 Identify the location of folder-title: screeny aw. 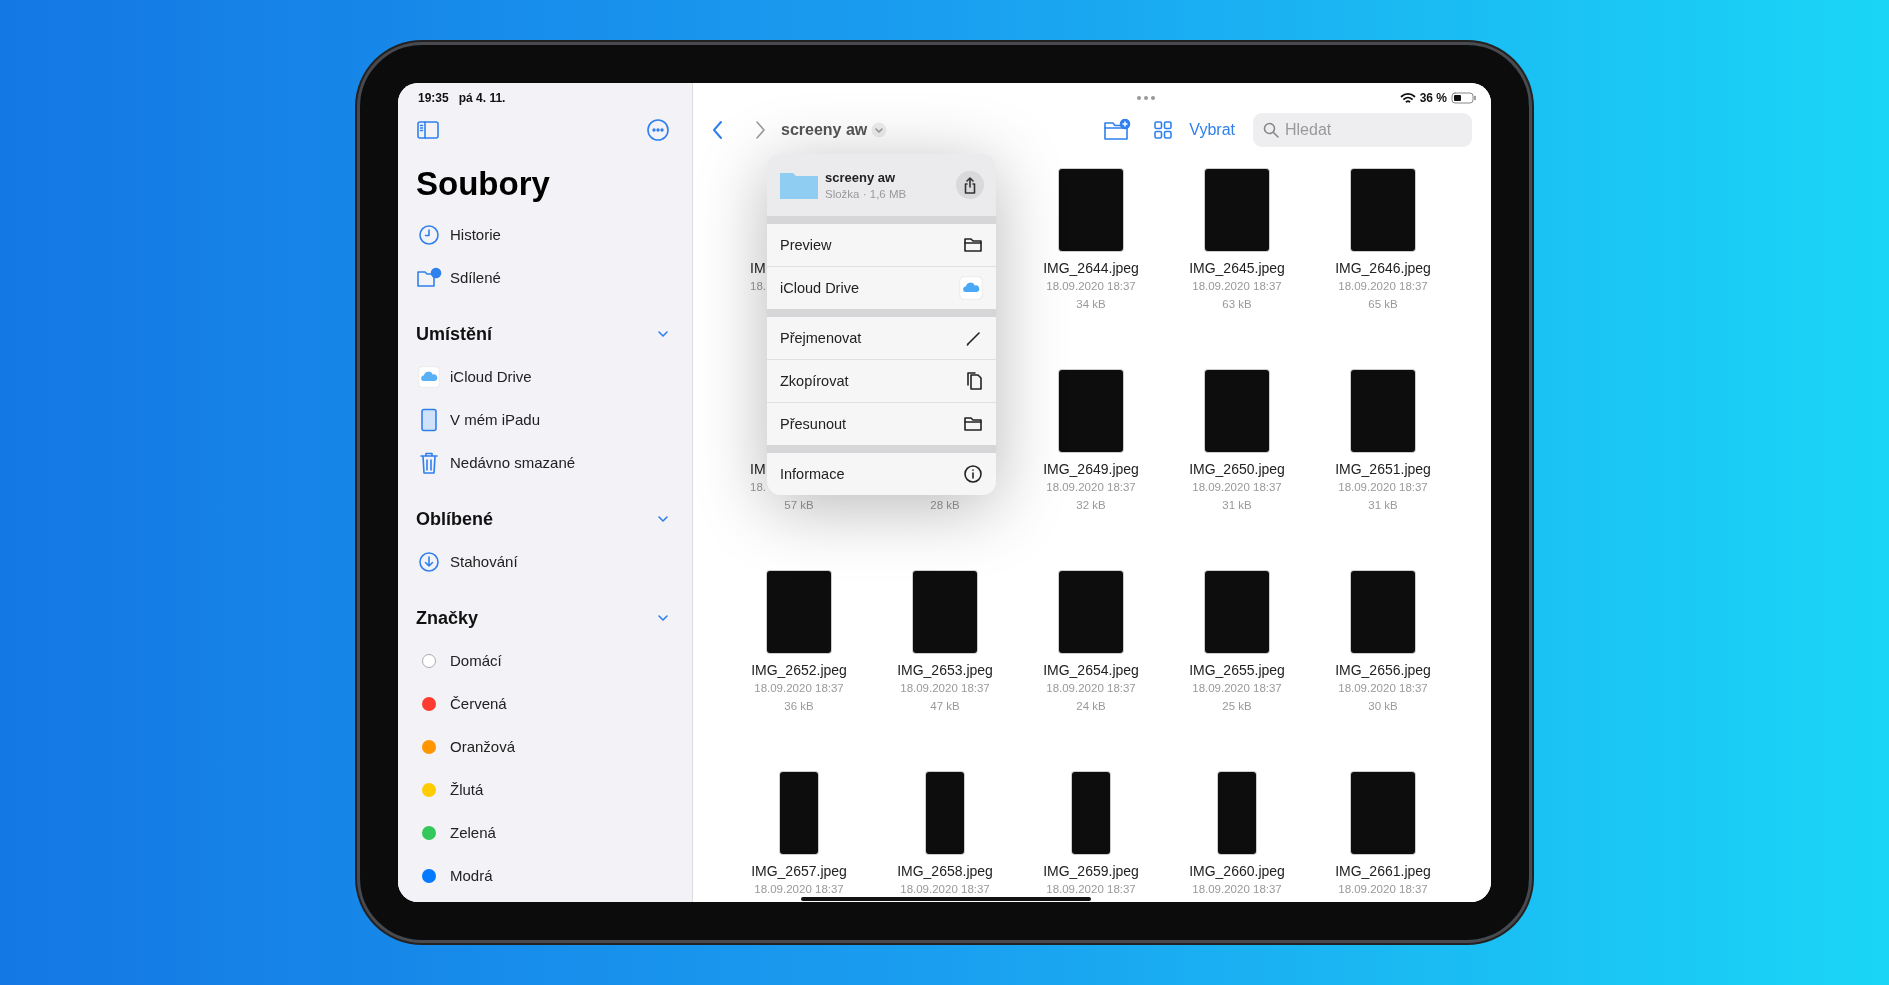
(824, 130).